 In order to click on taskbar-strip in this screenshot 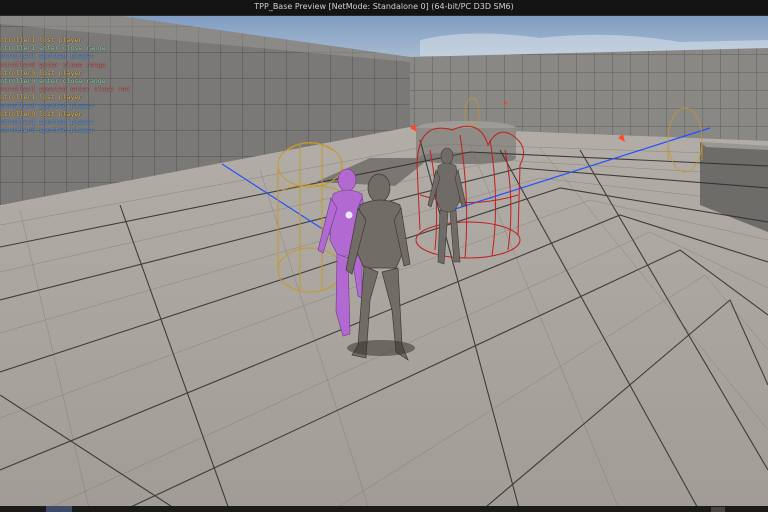, I will do `click(384, 509)`.